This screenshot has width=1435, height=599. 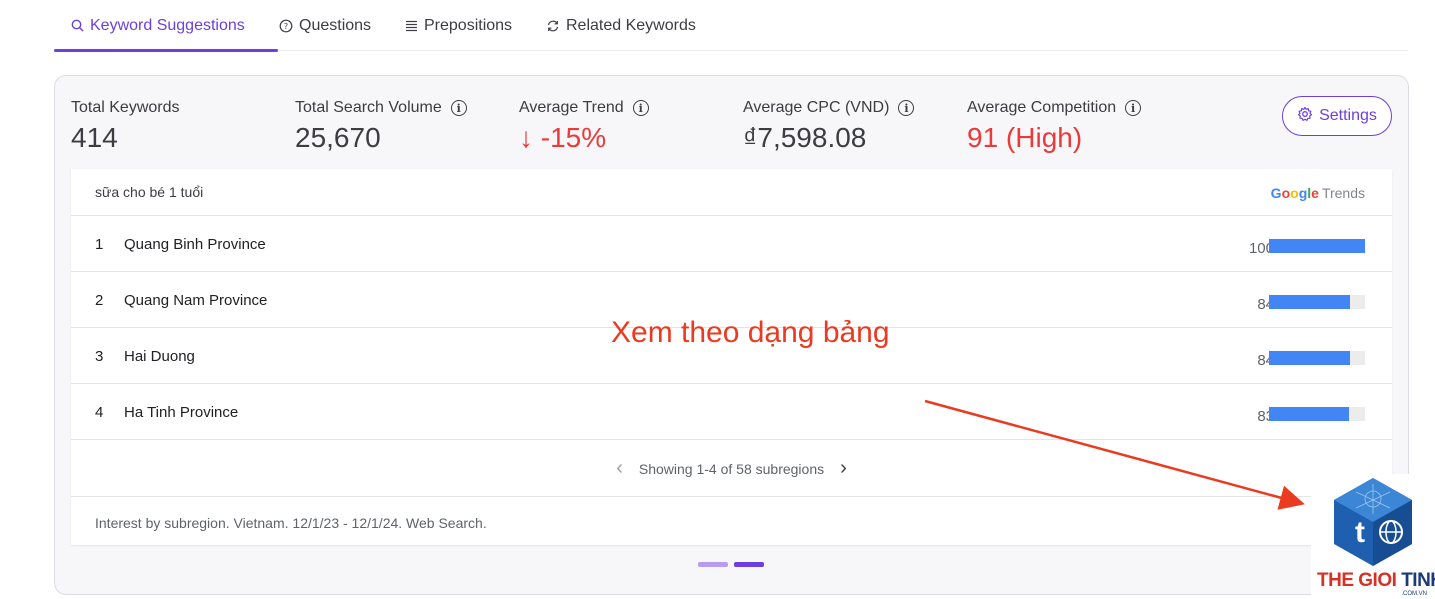 I want to click on stat-label: Average Competition, so click(x=1042, y=107).